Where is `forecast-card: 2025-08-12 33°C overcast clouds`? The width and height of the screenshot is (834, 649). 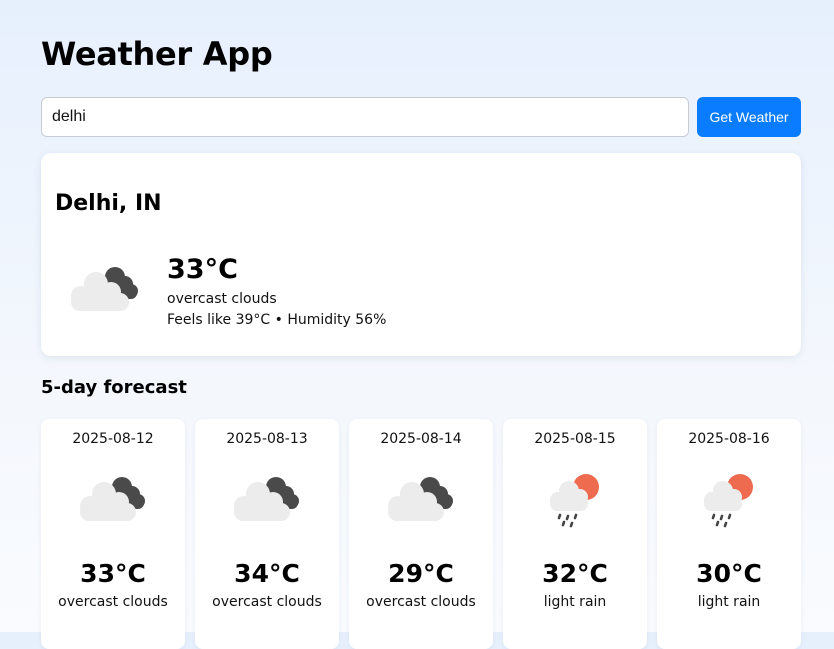
forecast-card: 2025-08-12 33°C overcast clouds is located at coordinates (113, 534).